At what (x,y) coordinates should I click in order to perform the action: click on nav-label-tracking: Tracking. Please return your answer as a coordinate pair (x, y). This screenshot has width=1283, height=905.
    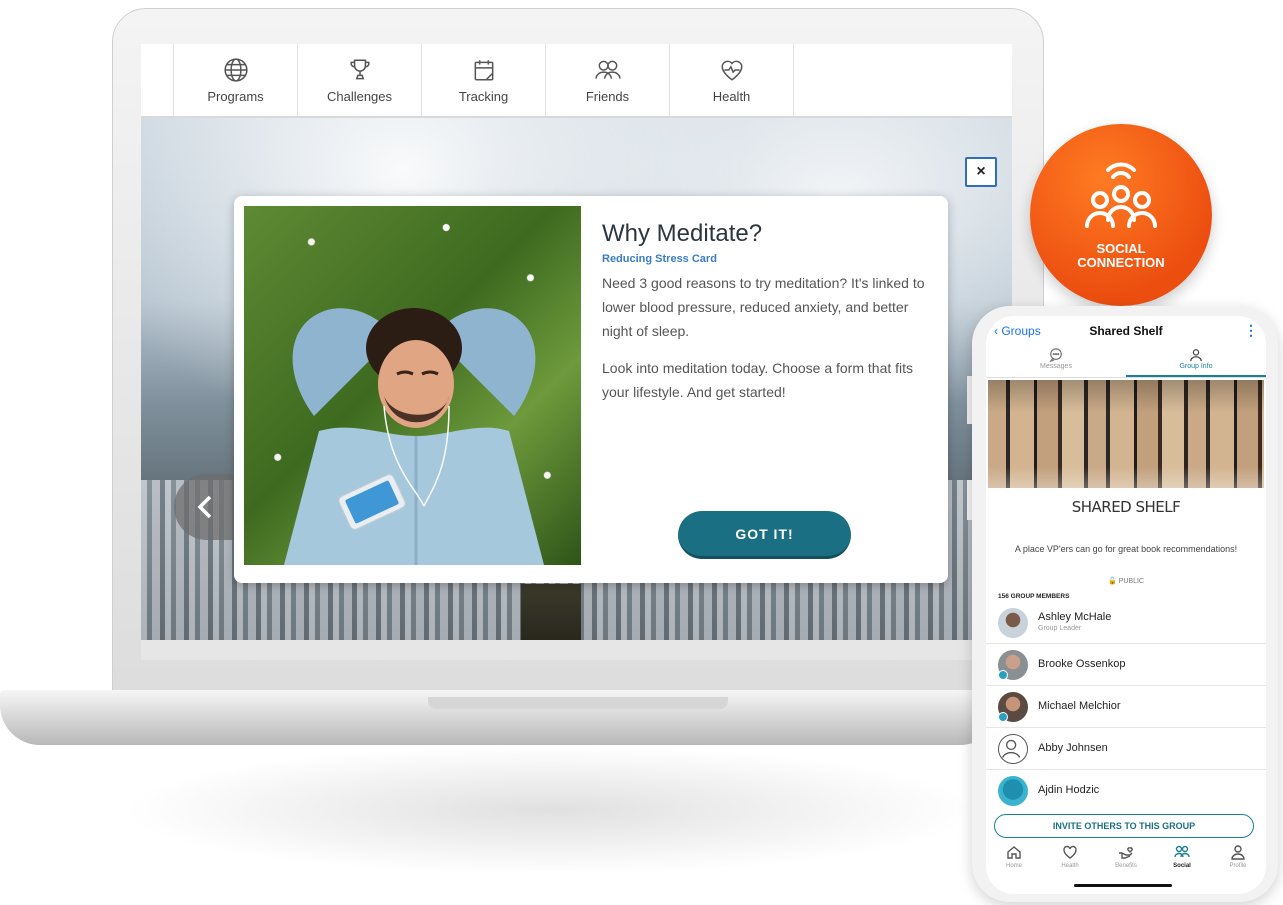
    Looking at the image, I should click on (483, 96).